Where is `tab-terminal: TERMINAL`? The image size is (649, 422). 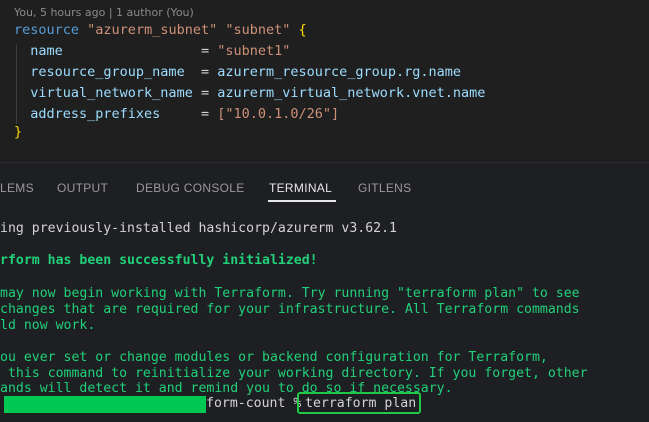
tab-terminal: TERMINAL is located at coordinates (300, 188).